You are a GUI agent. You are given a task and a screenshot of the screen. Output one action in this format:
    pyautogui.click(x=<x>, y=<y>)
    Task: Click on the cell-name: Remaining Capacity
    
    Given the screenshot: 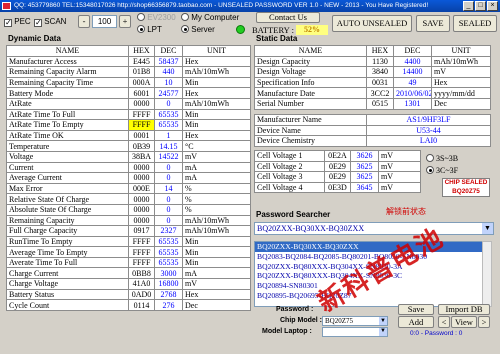 What is the action you would take?
    pyautogui.click(x=67, y=220)
    